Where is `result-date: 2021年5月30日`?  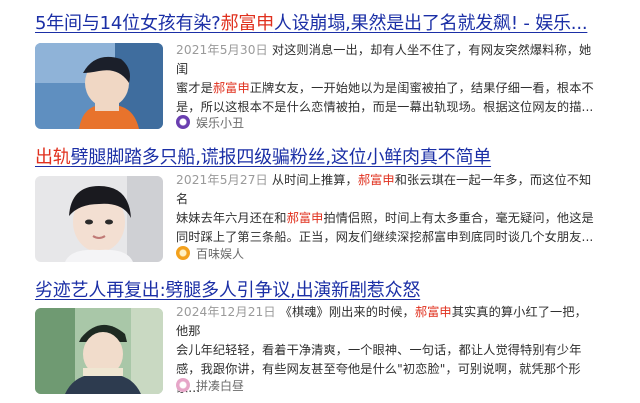 result-date: 2021年5月30日 is located at coordinates (222, 50).